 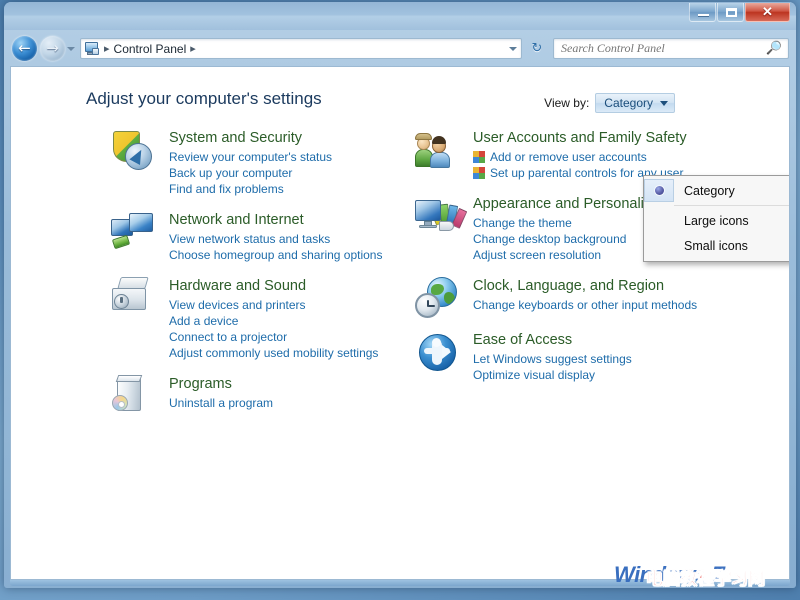 I want to click on category-link: Let Windows suggest settings, so click(x=592, y=359).